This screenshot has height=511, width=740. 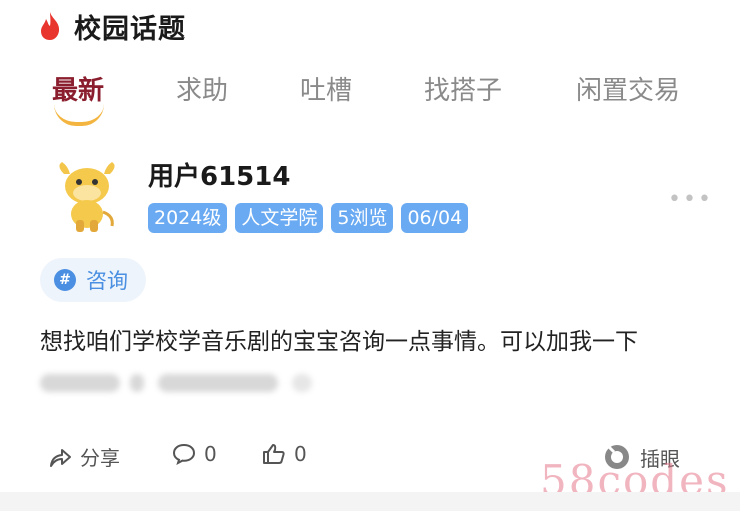 I want to click on share-button: 分享, so click(x=84, y=456).